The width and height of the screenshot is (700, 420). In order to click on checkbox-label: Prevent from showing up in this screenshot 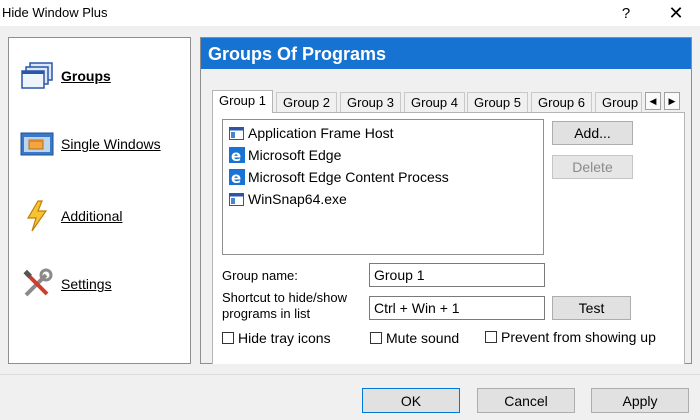, I will do `click(578, 337)`.